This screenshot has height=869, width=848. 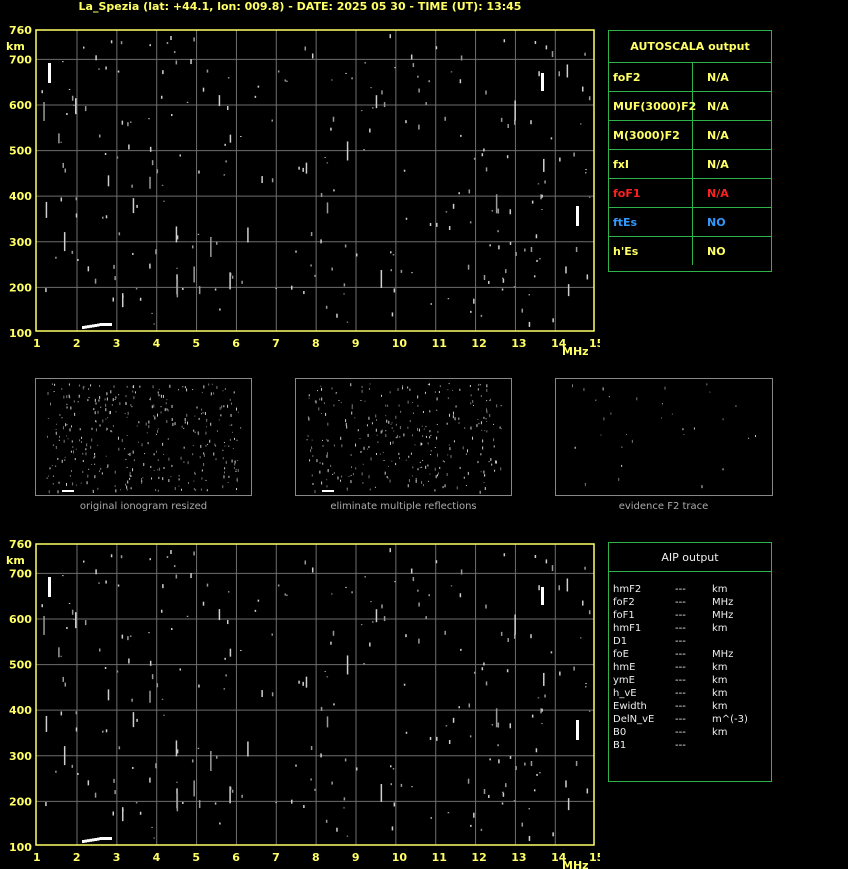 What do you see at coordinates (692, 667) in the screenshot?
I see `aip-row: hmE --- km` at bounding box center [692, 667].